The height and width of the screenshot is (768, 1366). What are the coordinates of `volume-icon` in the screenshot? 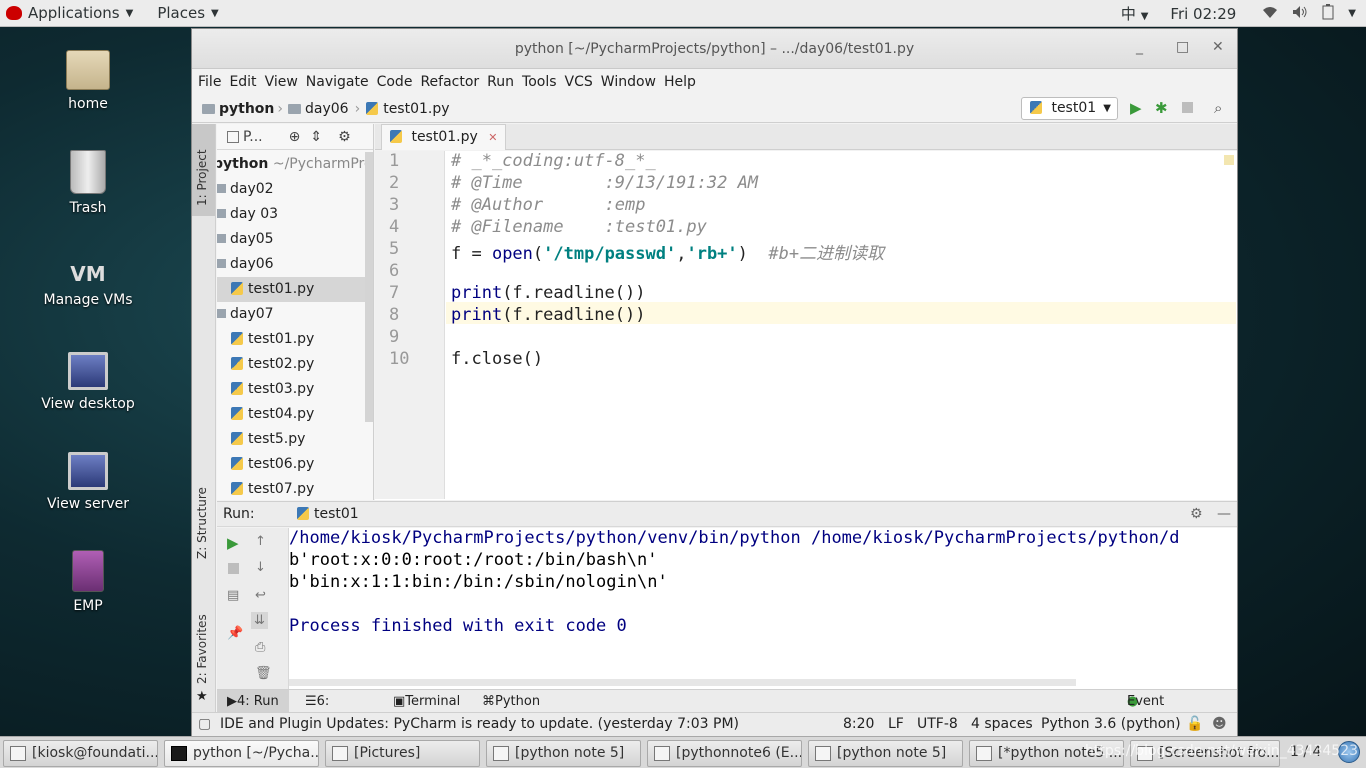 It's located at (1300, 14).